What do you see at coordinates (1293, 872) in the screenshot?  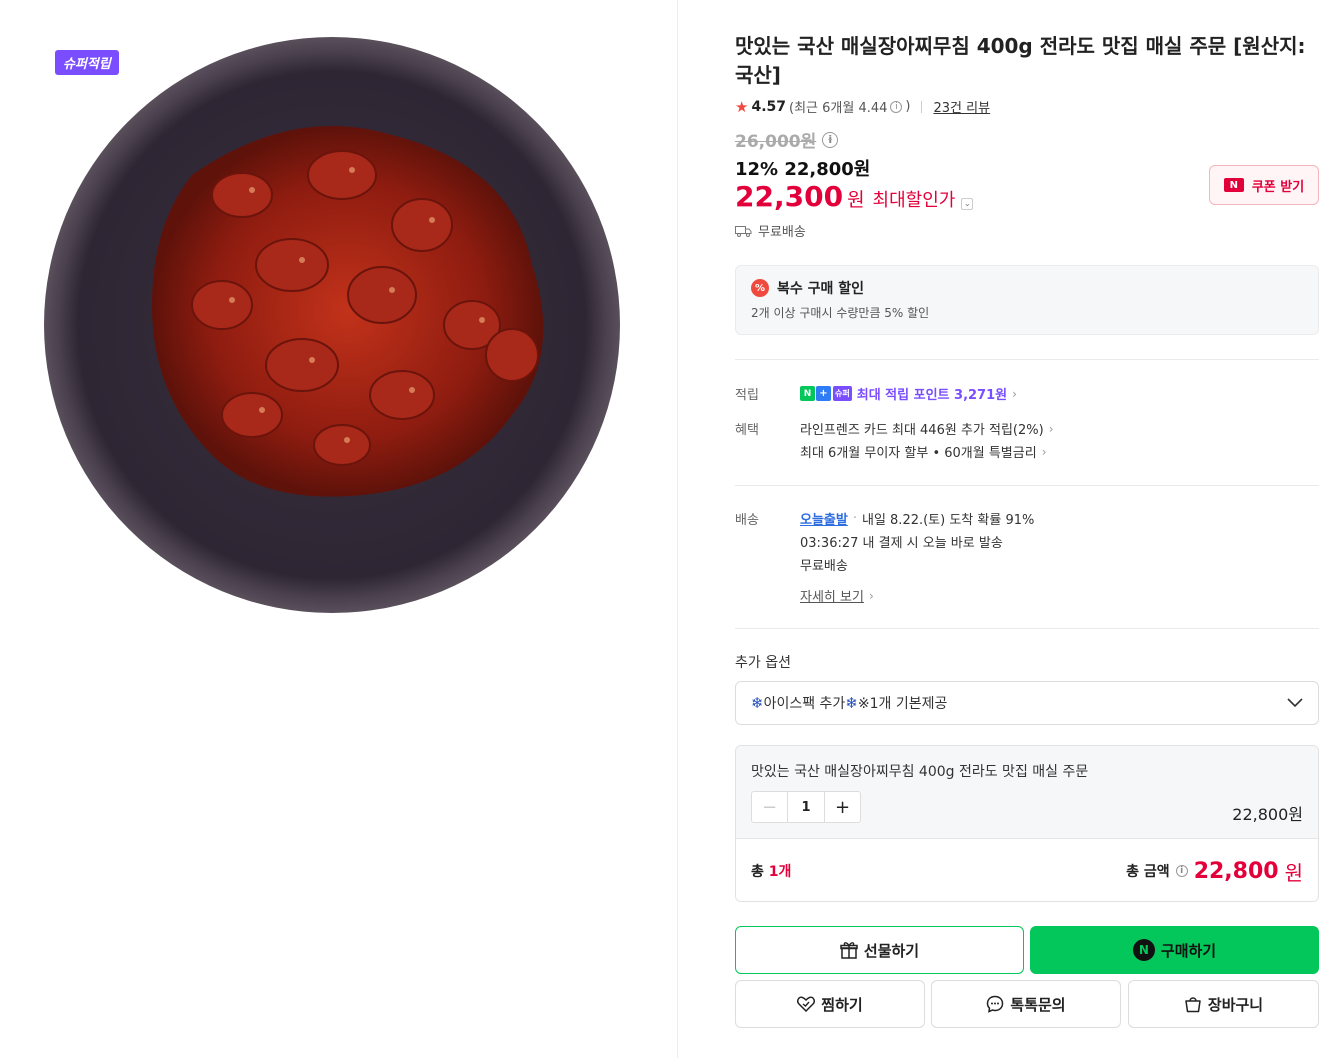 I see `total-unit: 원` at bounding box center [1293, 872].